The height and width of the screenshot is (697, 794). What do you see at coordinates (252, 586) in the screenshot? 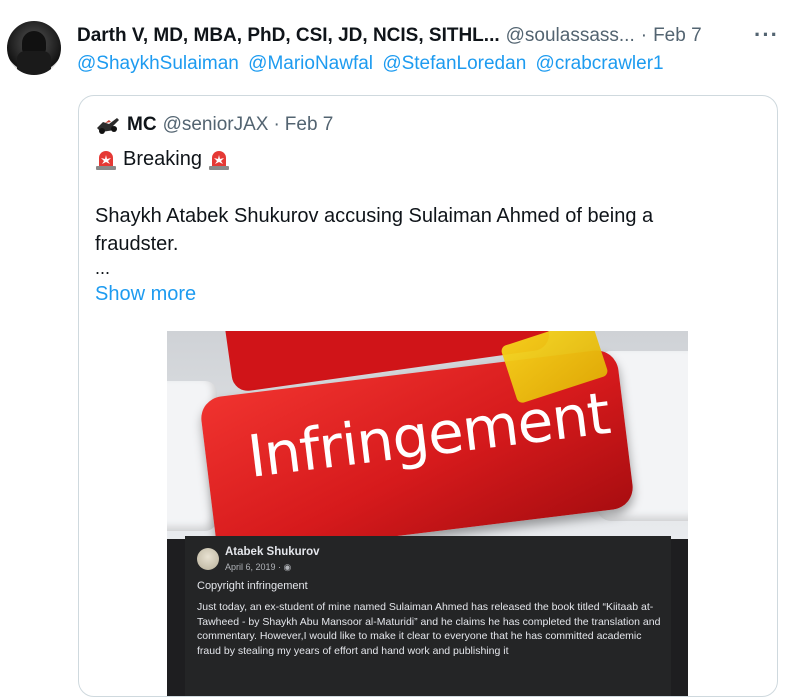
I see `post-title: Copyright infringement` at bounding box center [252, 586].